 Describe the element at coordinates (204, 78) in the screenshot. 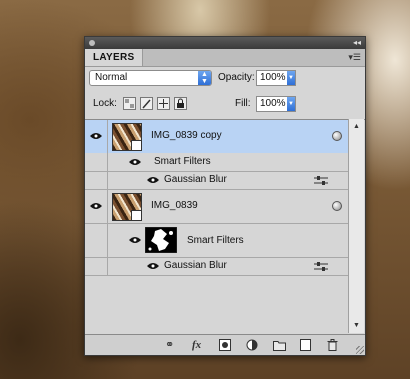

I see `chevron-updown-icon: ▲ ▼` at that location.